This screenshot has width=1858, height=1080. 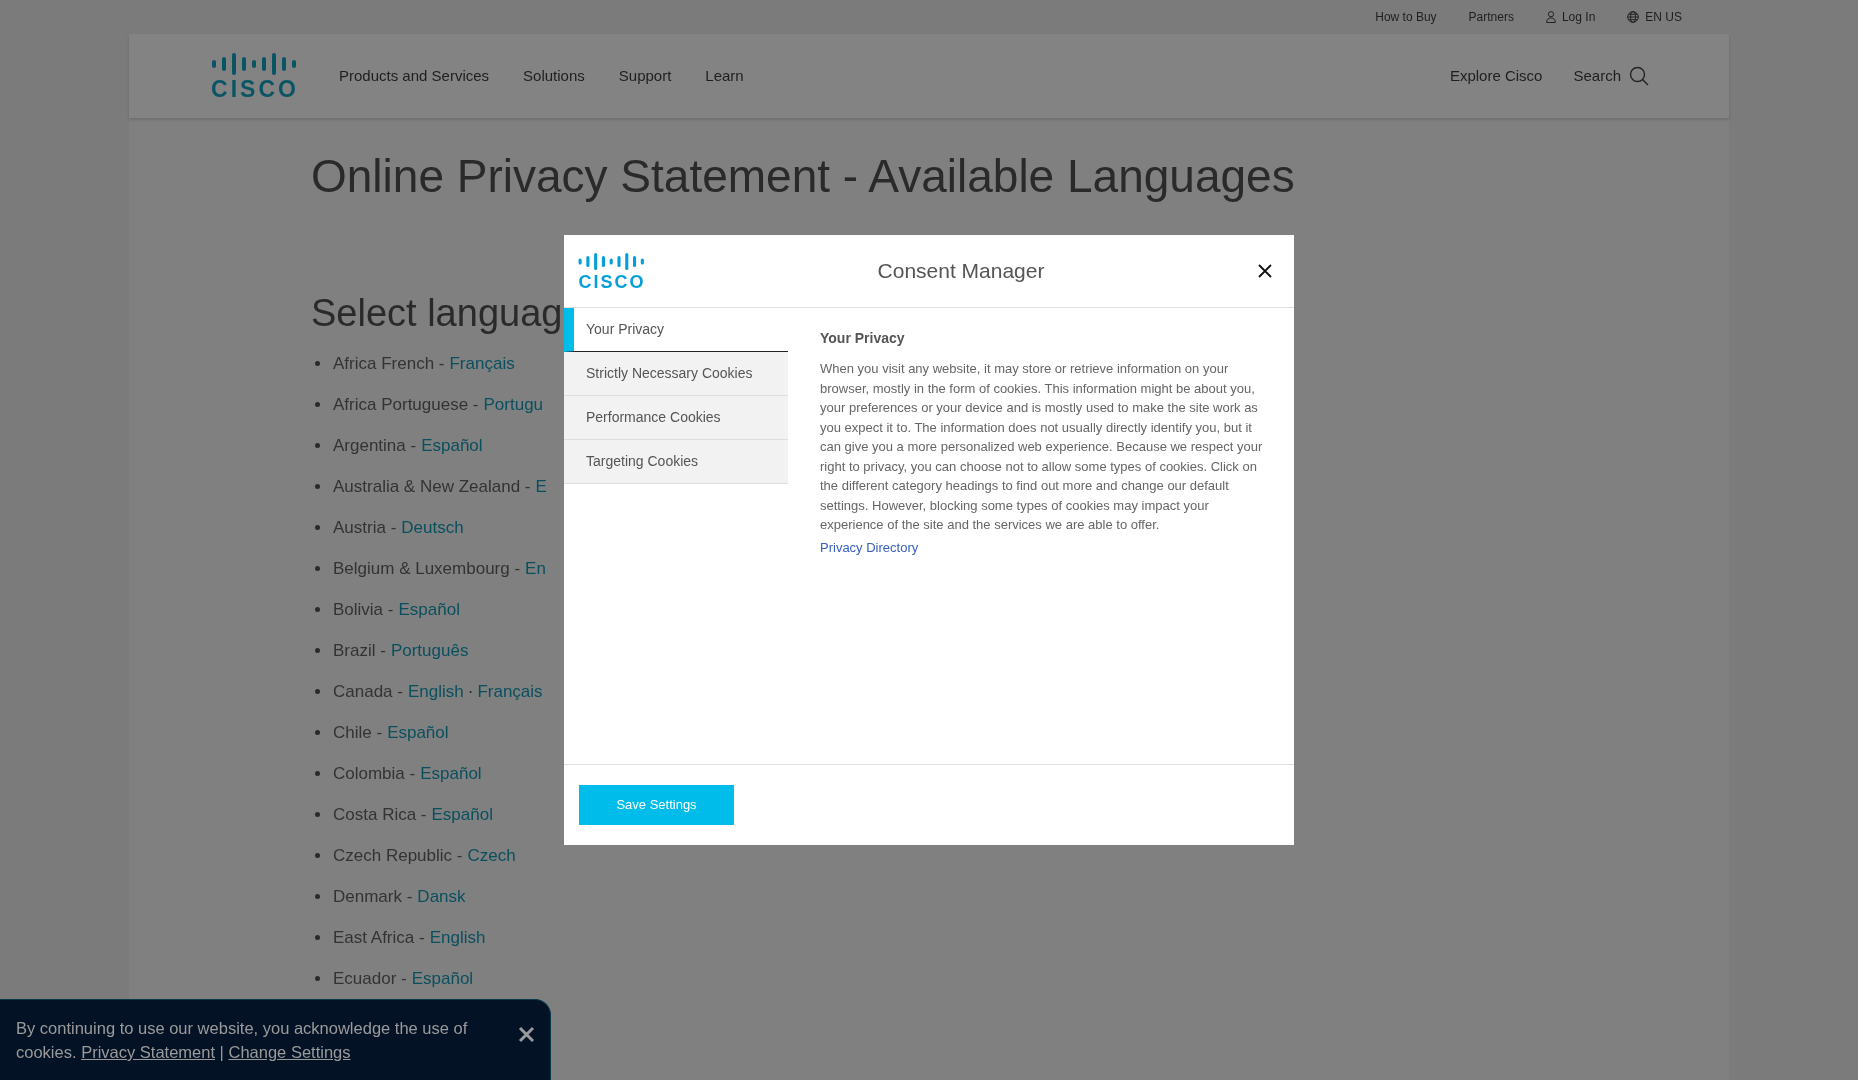 I want to click on language-link: Dansk, so click(x=441, y=896).